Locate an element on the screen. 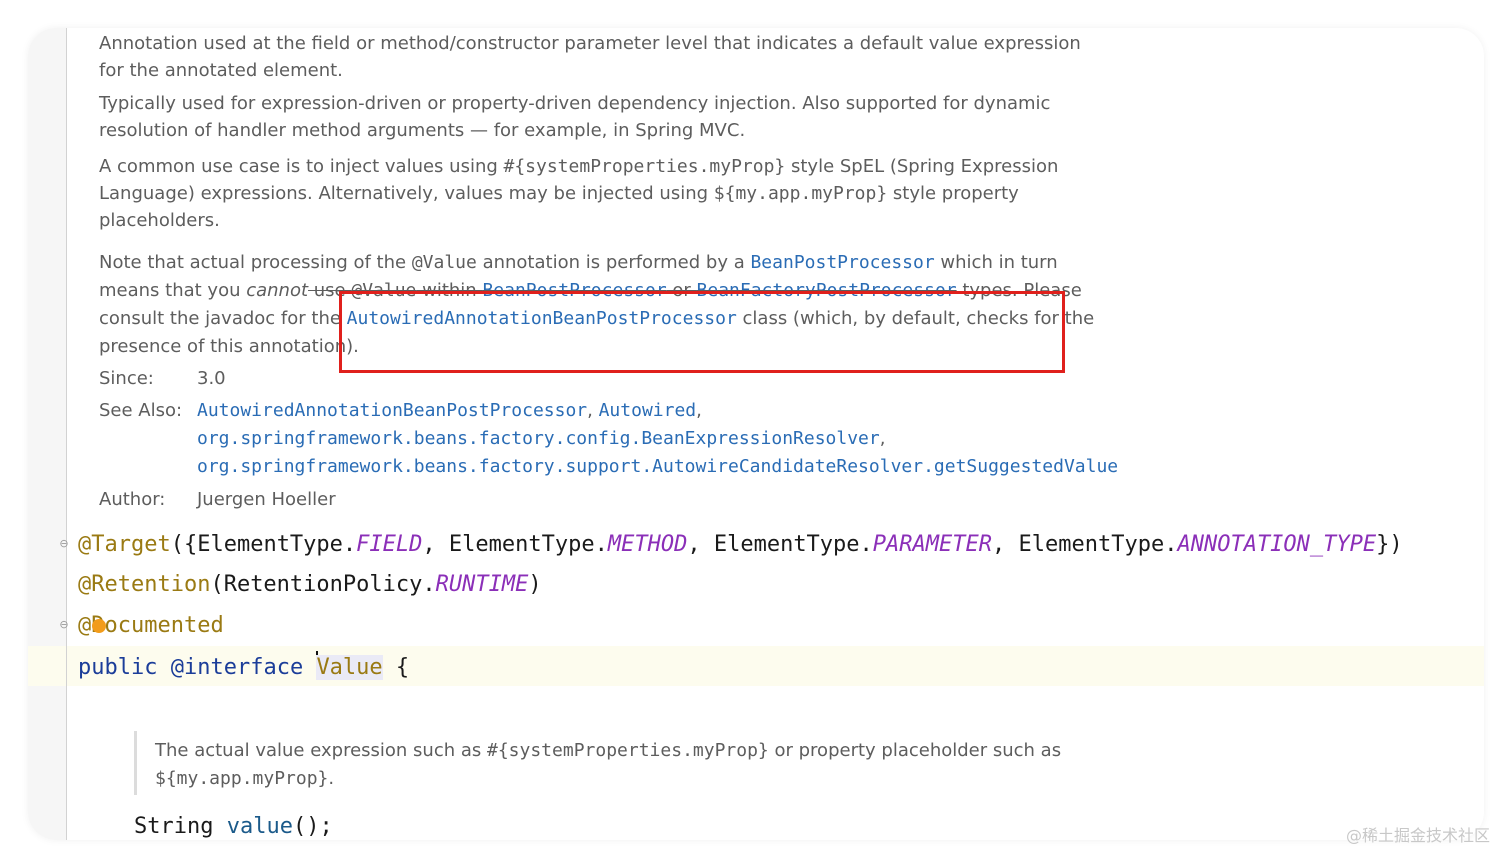 The width and height of the screenshot is (1512, 868). enum-field: ANNOTATION_TYPE is located at coordinates (1276, 544).